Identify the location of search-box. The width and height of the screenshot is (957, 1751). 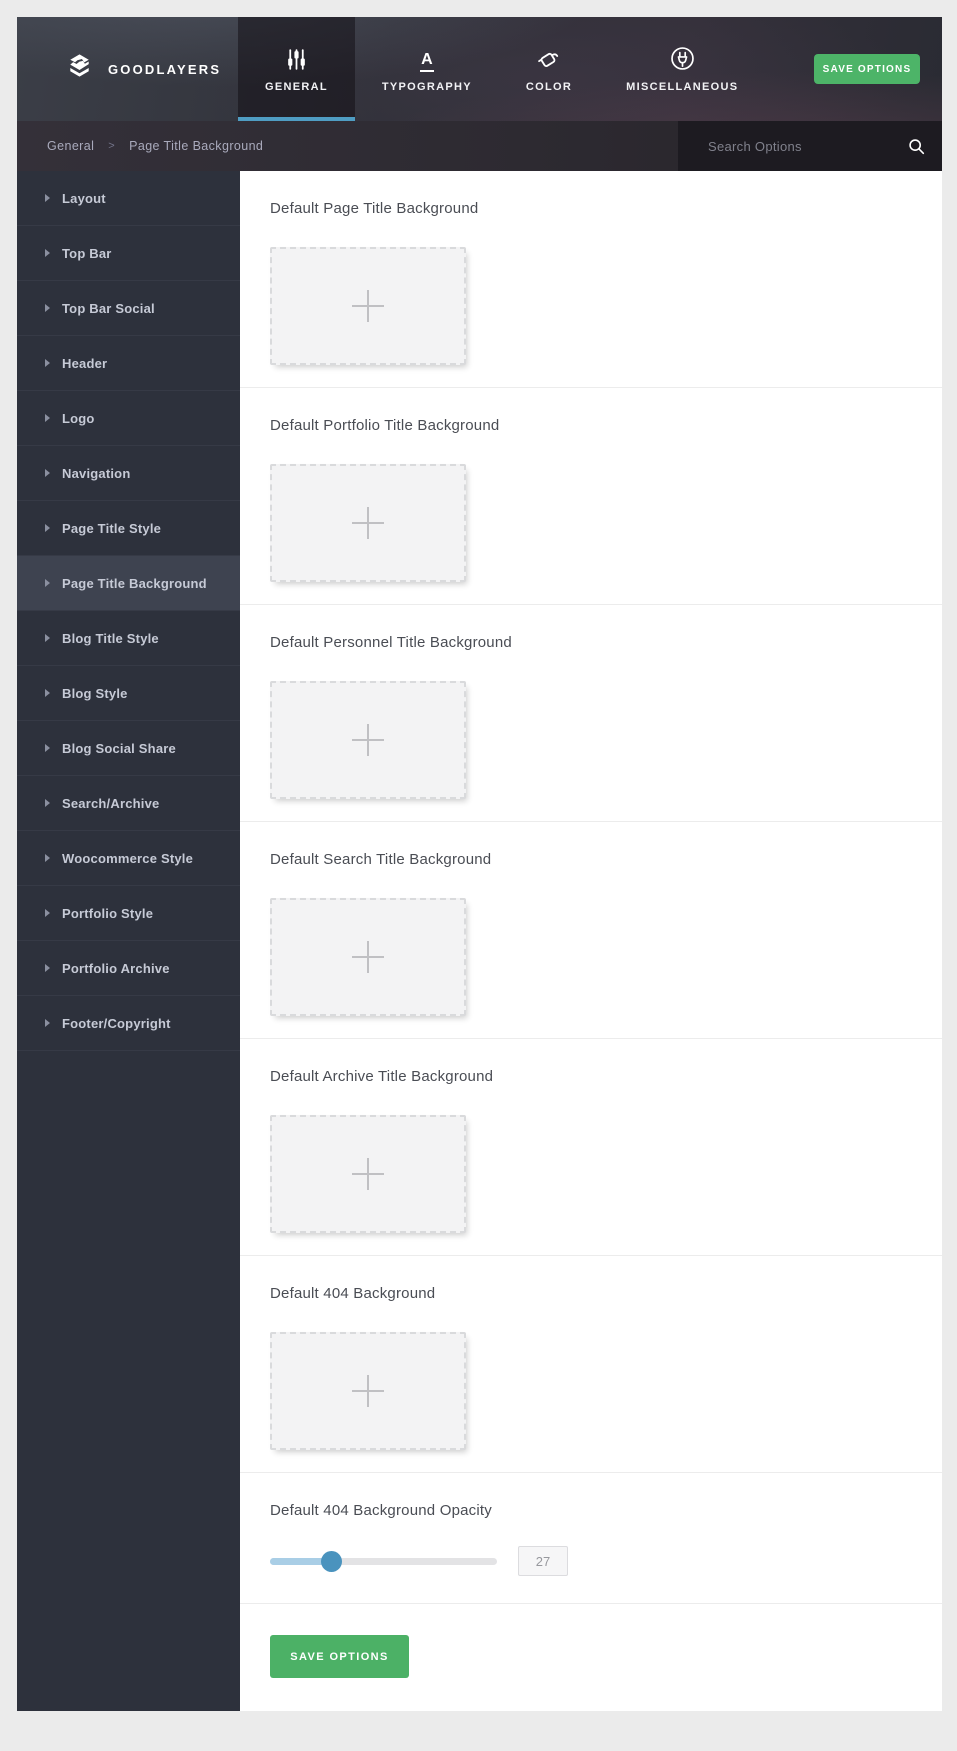
(810, 146).